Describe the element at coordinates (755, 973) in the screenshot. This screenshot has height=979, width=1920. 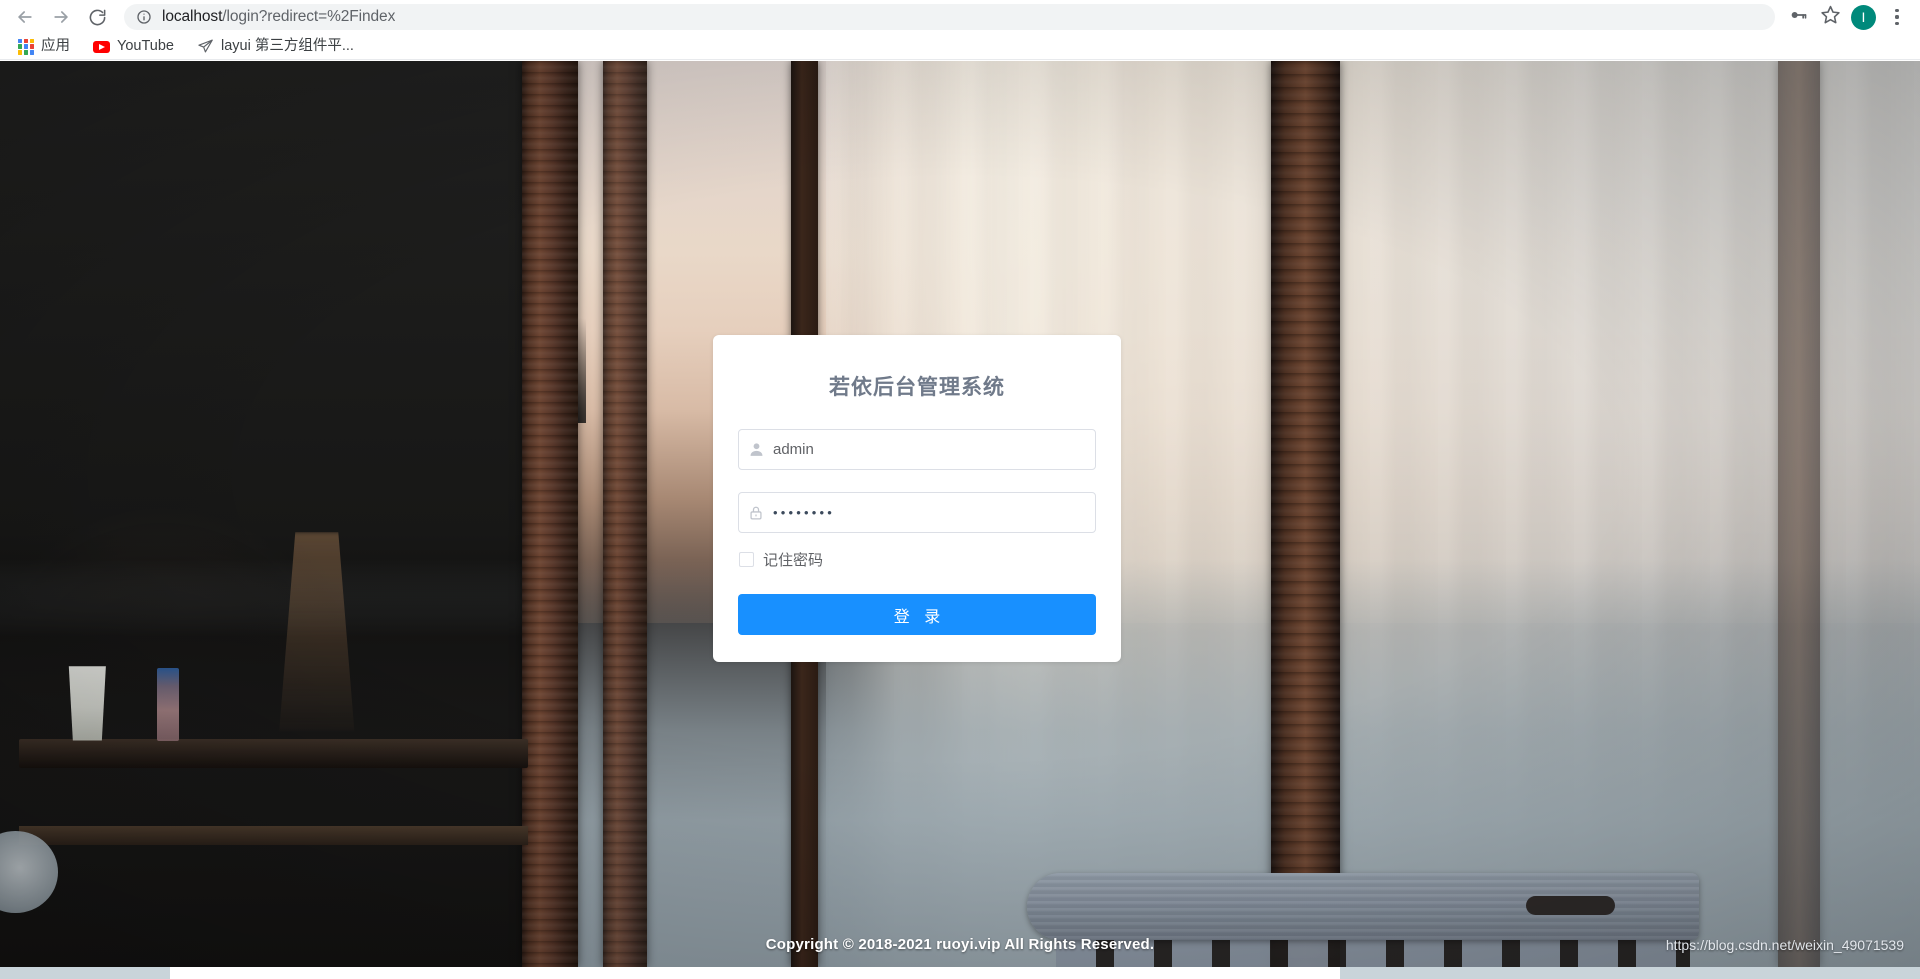
I see `taskbar-strip-segment` at that location.